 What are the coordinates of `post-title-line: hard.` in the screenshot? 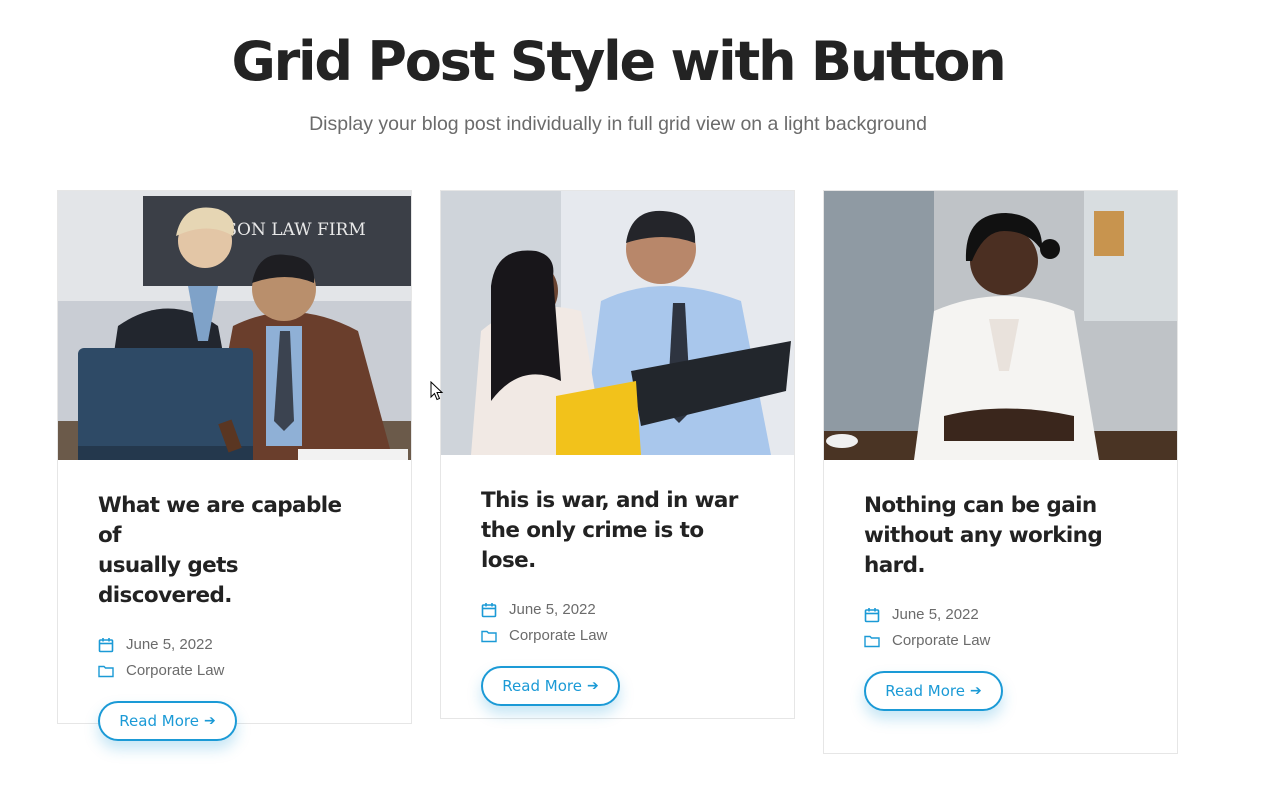 It's located at (895, 565).